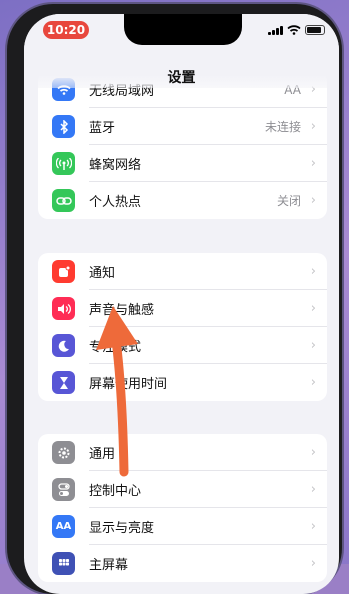 The image size is (349, 594). What do you see at coordinates (182, 382) in the screenshot?
I see `settings-row-screen-time: 屏幕使用时间 ›` at bounding box center [182, 382].